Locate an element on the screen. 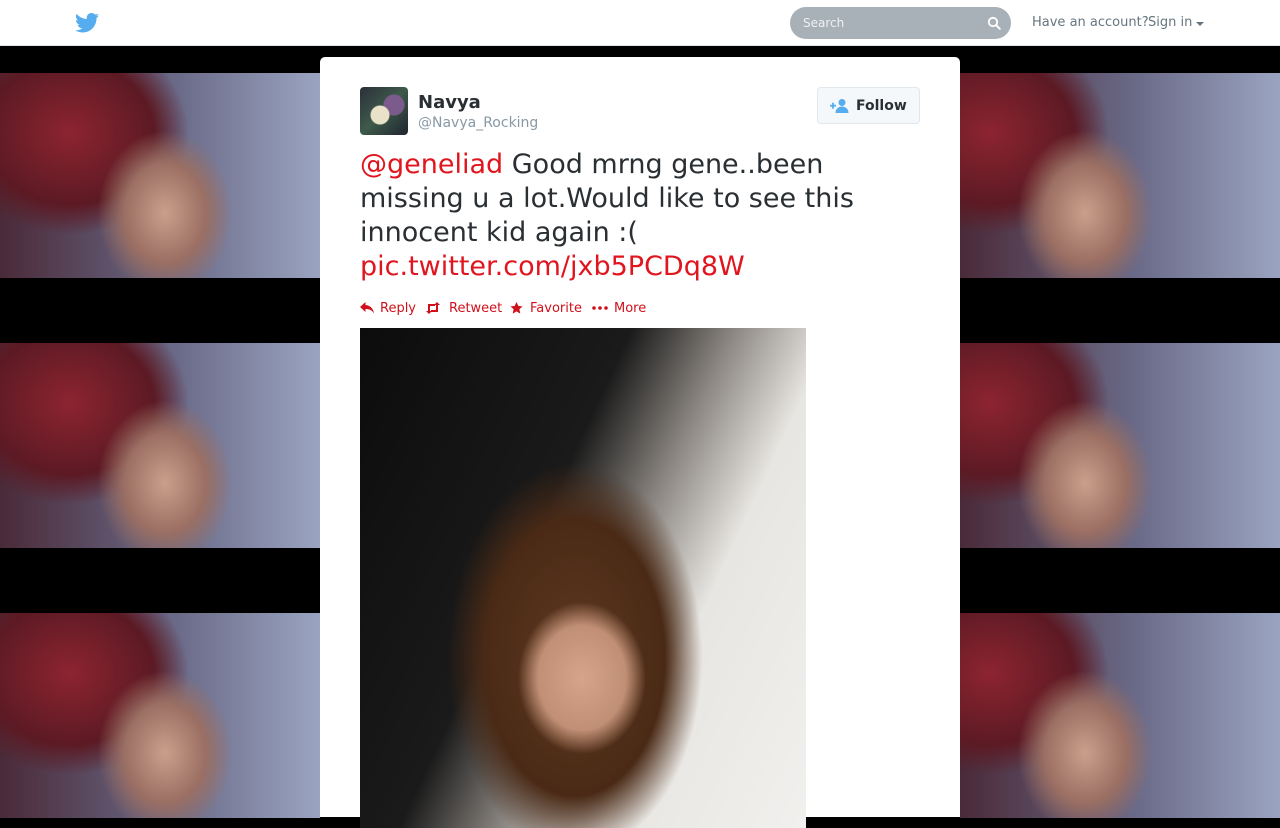 The image size is (1280, 828). reply-button: Reply is located at coordinates (388, 309).